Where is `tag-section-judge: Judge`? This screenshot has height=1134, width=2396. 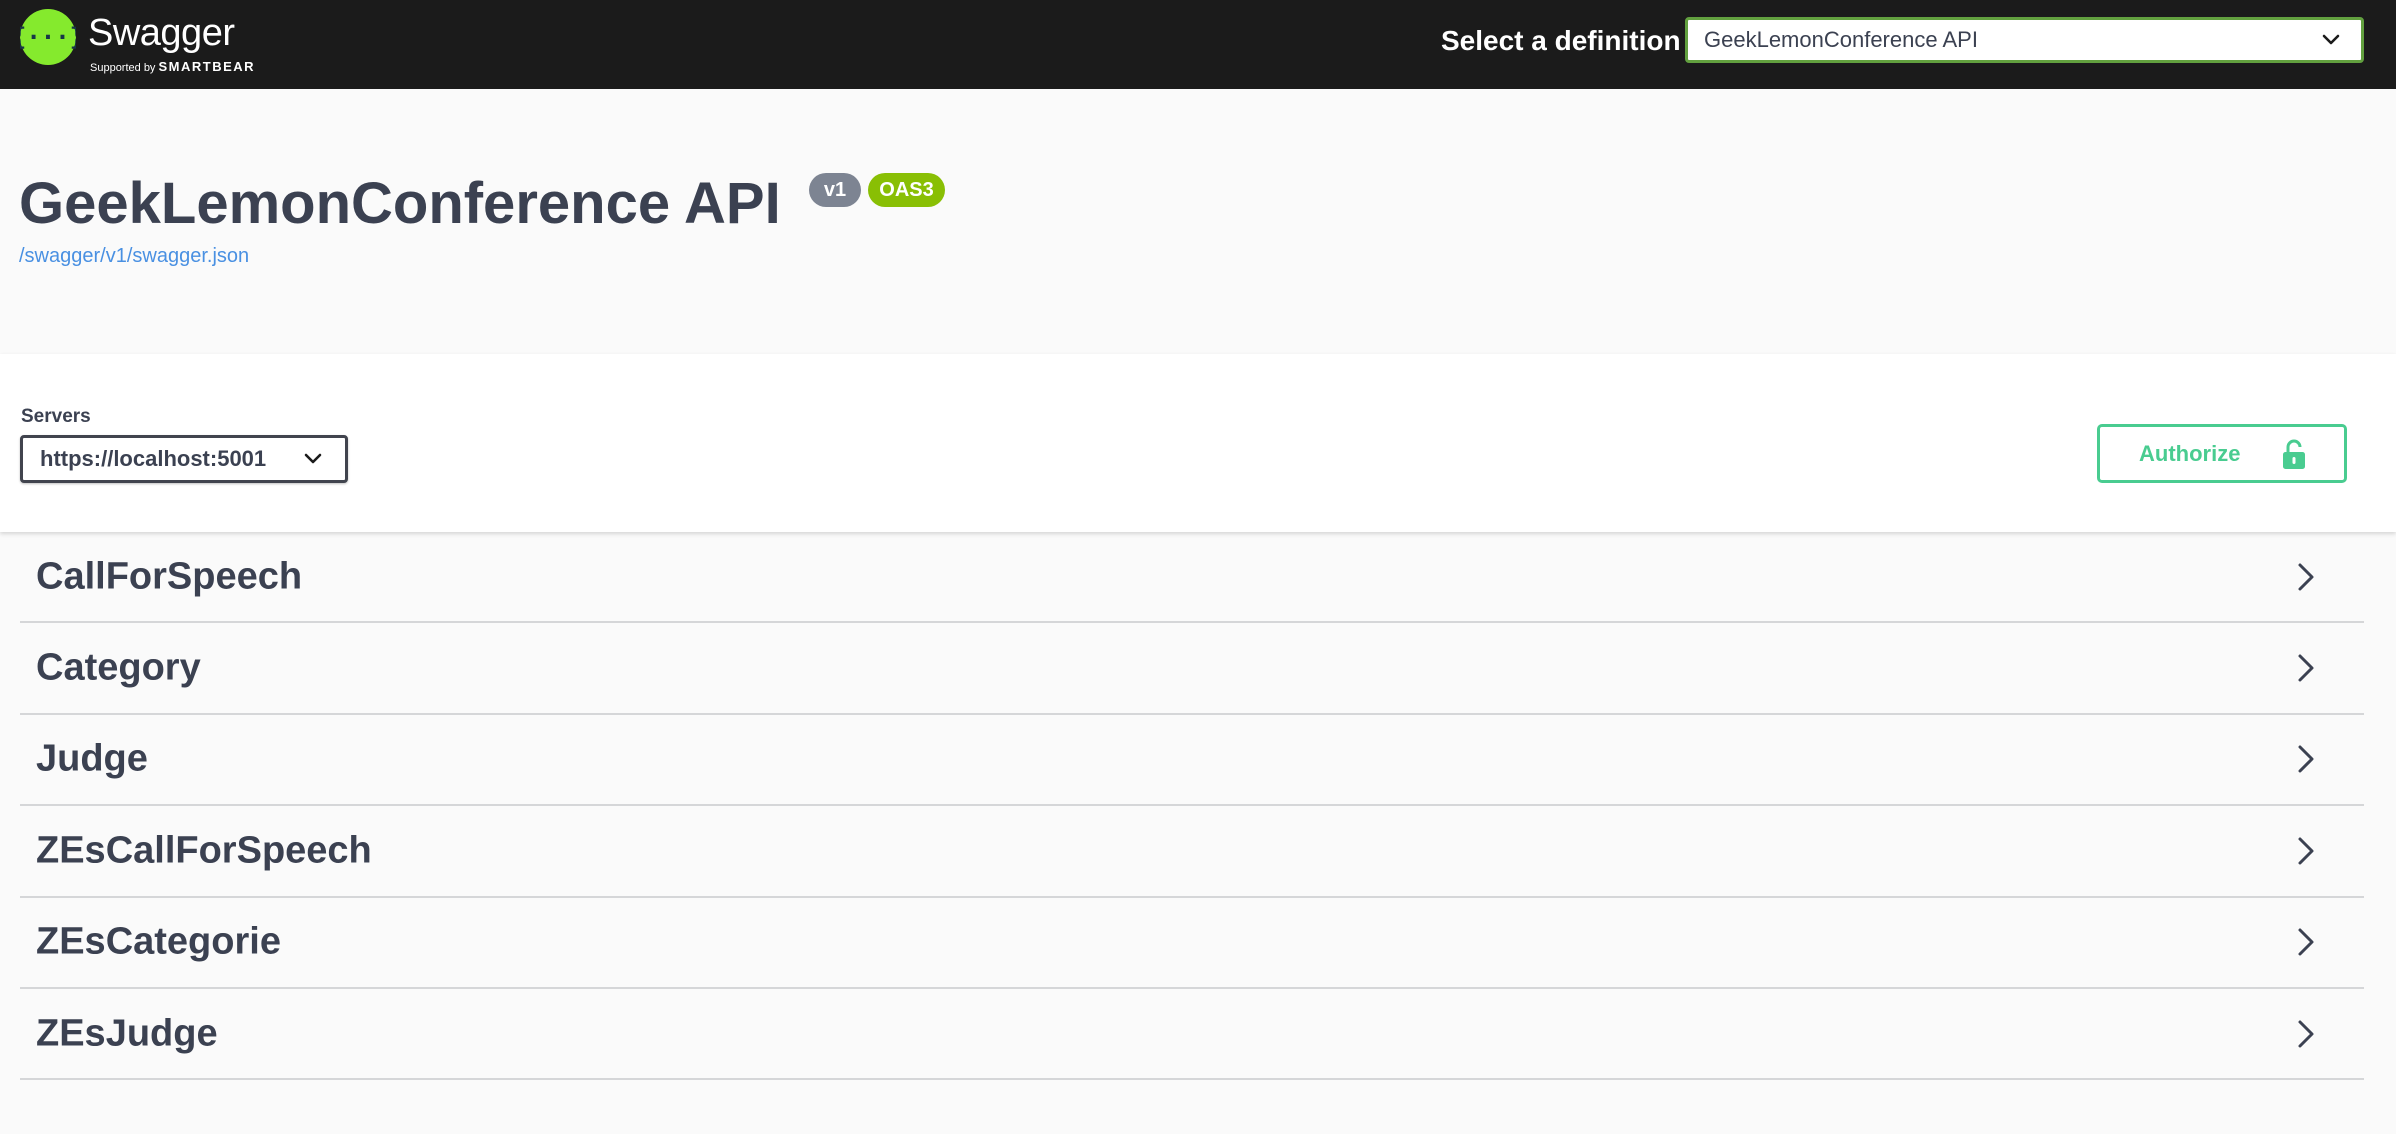
tag-section-judge: Judge is located at coordinates (1192, 761).